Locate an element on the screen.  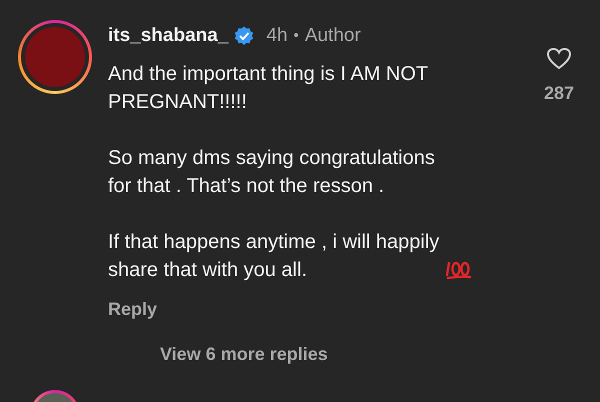
heart-icon is located at coordinates (559, 59).